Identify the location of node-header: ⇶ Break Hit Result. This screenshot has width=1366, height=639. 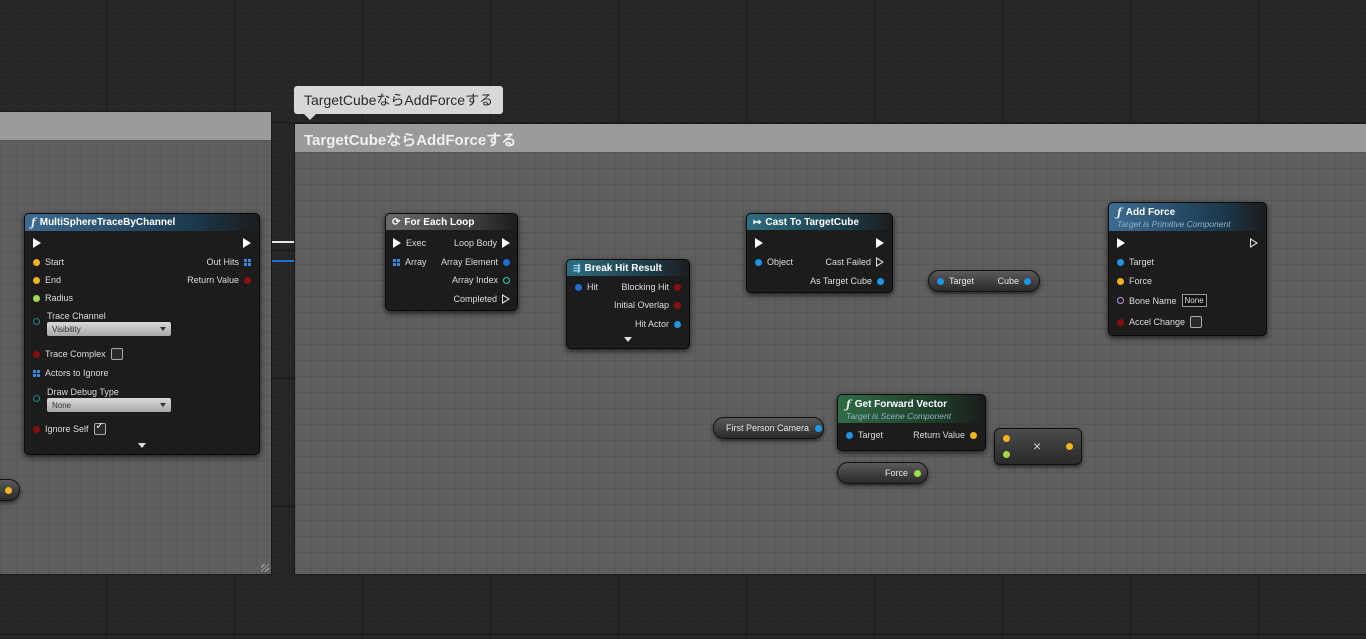
(628, 268).